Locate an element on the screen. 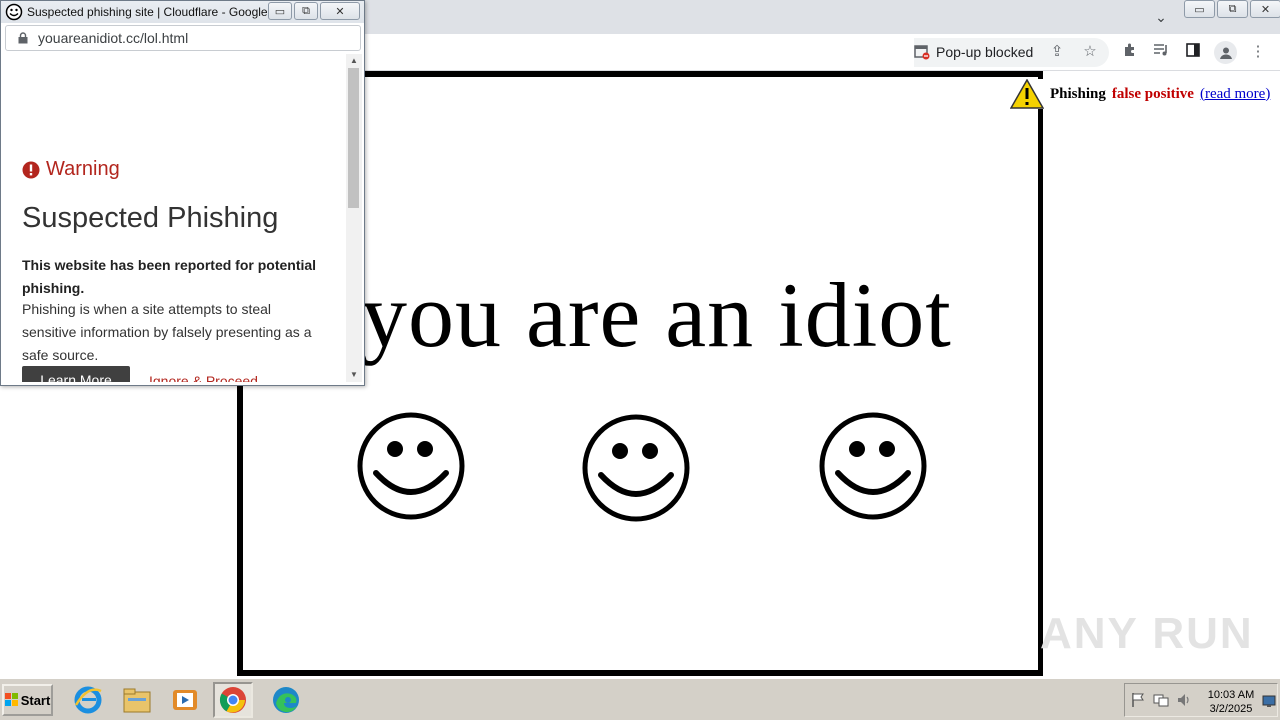 This screenshot has height=720, width=1280. warning-label: Warning is located at coordinates (83, 169).